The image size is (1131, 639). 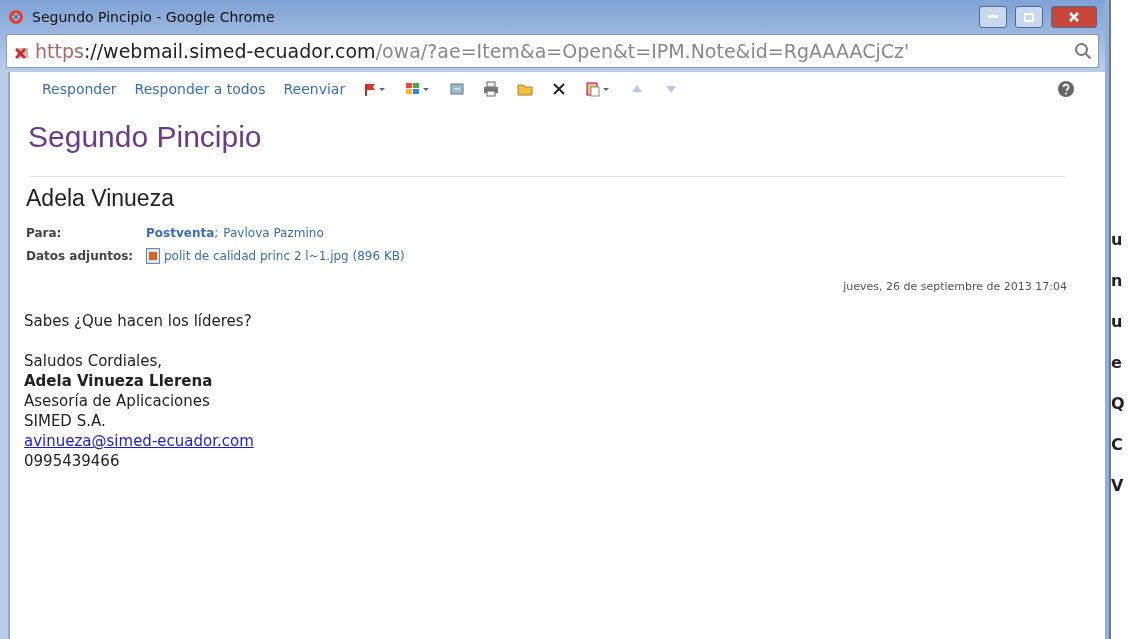 I want to click on partial-text: Q, so click(x=1118, y=403).